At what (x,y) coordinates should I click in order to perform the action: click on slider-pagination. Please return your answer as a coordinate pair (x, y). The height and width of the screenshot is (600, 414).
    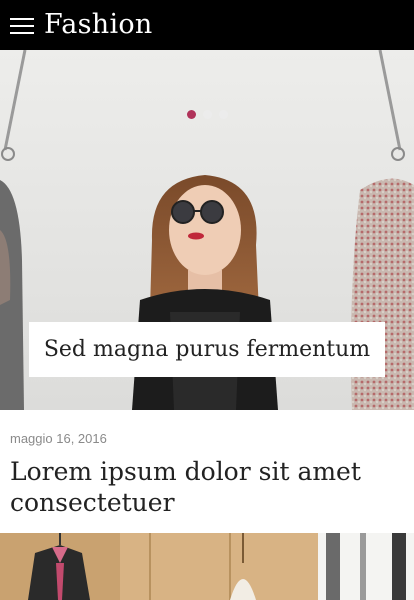
    Looking at the image, I should click on (207, 116).